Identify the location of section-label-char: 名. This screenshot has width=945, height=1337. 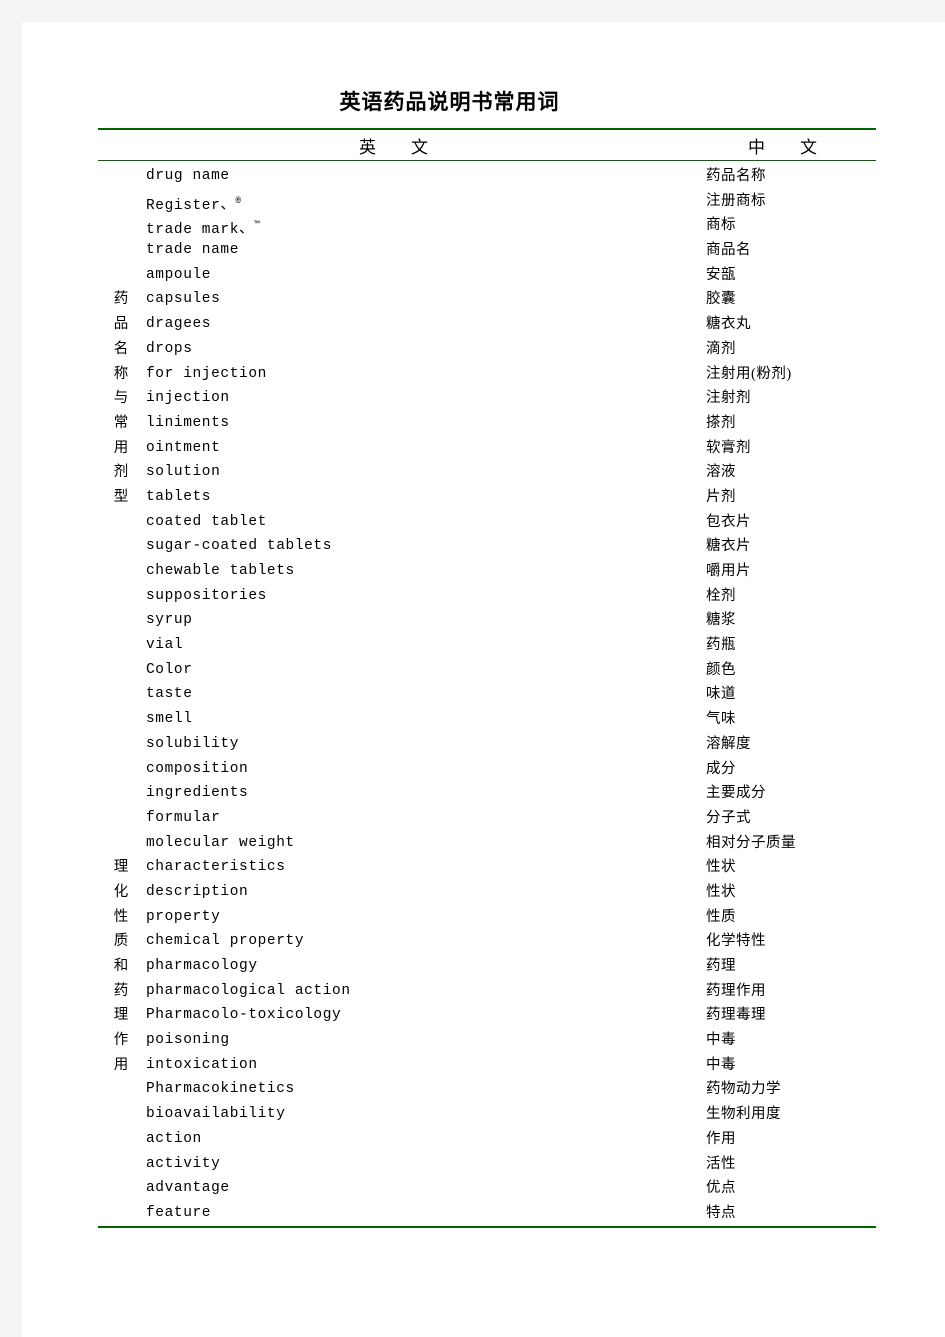
(121, 348).